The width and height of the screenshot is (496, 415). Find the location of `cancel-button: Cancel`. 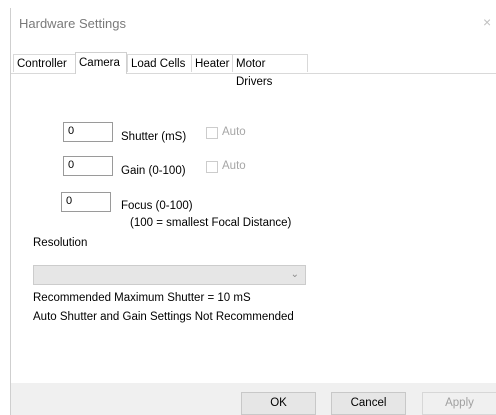

cancel-button: Cancel is located at coordinates (368, 403).